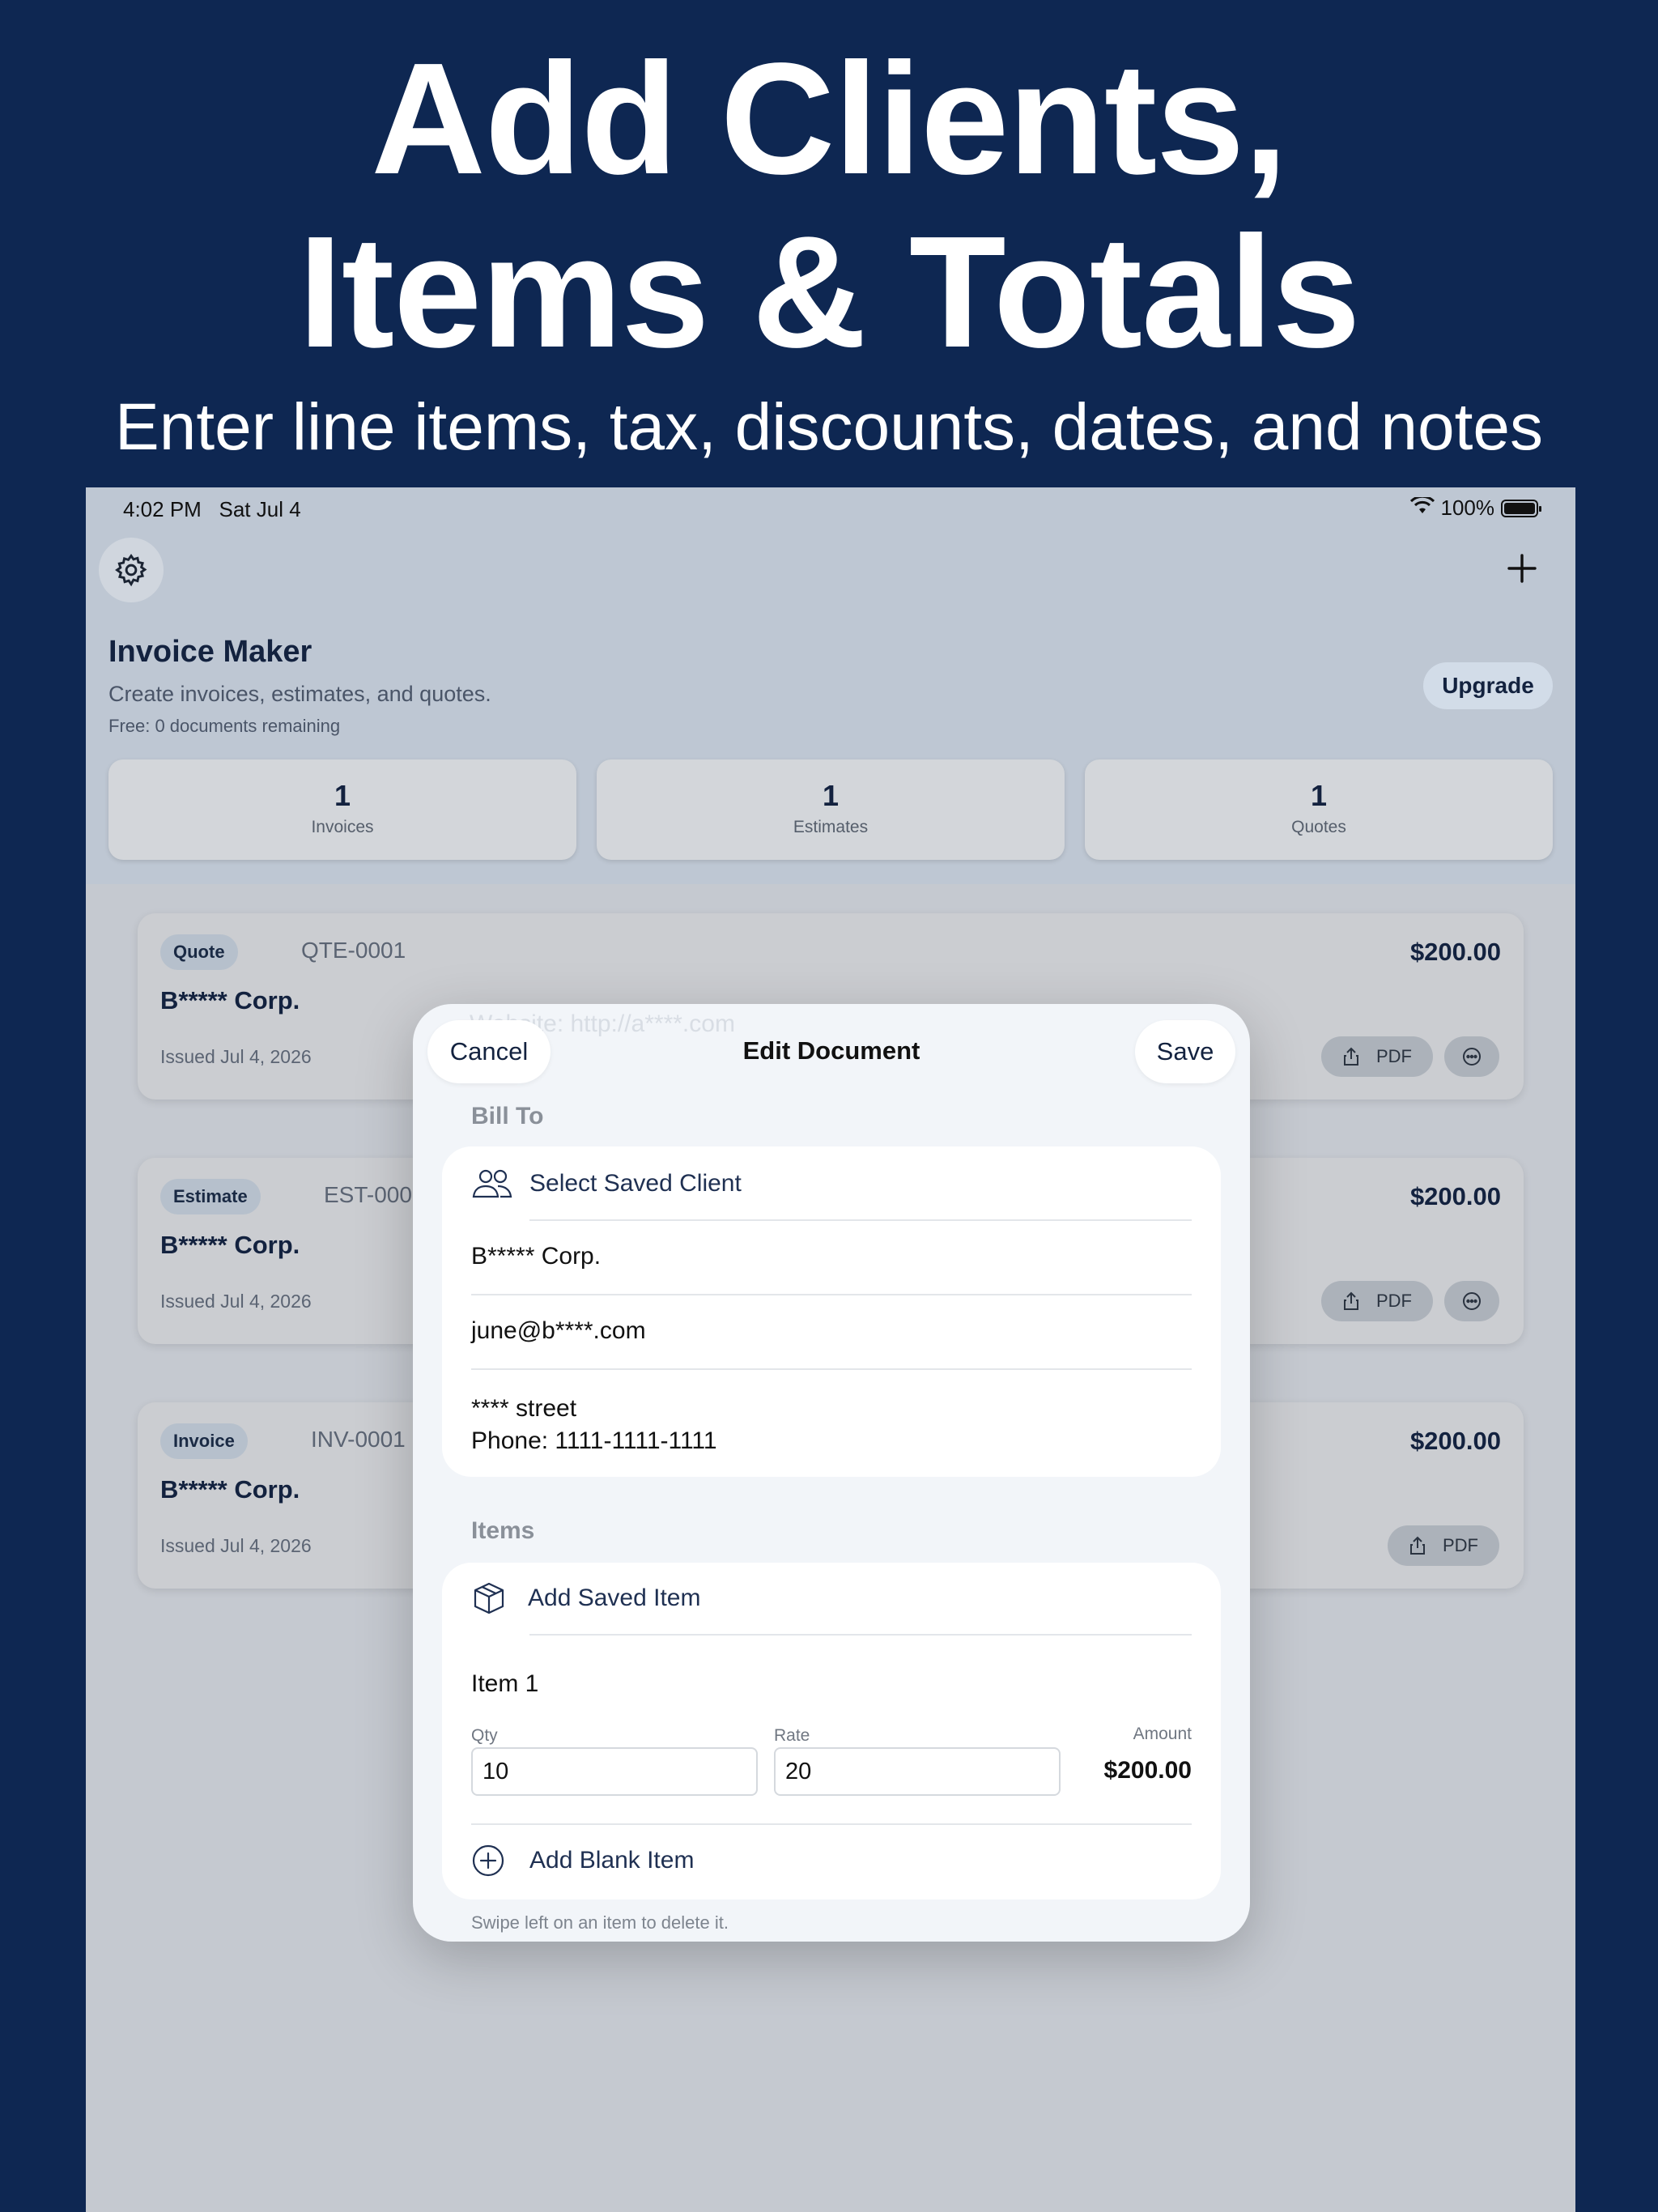  What do you see at coordinates (492, 1184) in the screenshot?
I see `people-icon` at bounding box center [492, 1184].